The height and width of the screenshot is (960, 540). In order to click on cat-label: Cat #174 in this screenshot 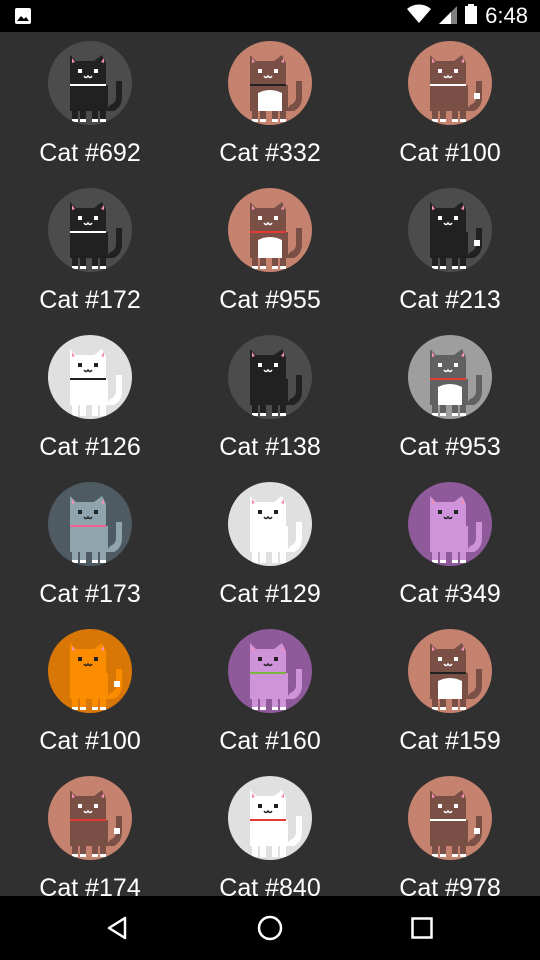, I will do `click(90, 885)`.